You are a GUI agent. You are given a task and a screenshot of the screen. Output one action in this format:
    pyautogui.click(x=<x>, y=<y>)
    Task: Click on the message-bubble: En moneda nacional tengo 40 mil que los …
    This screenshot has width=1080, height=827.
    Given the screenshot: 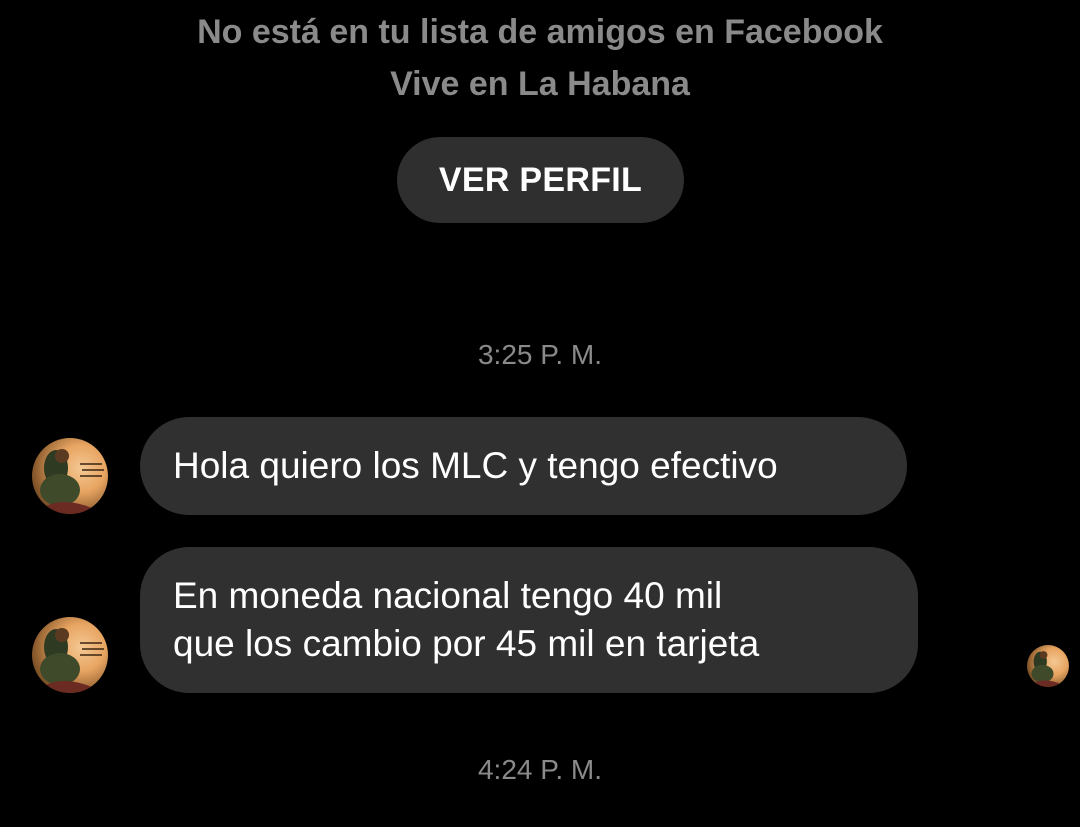 What is the action you would take?
    pyautogui.click(x=529, y=620)
    